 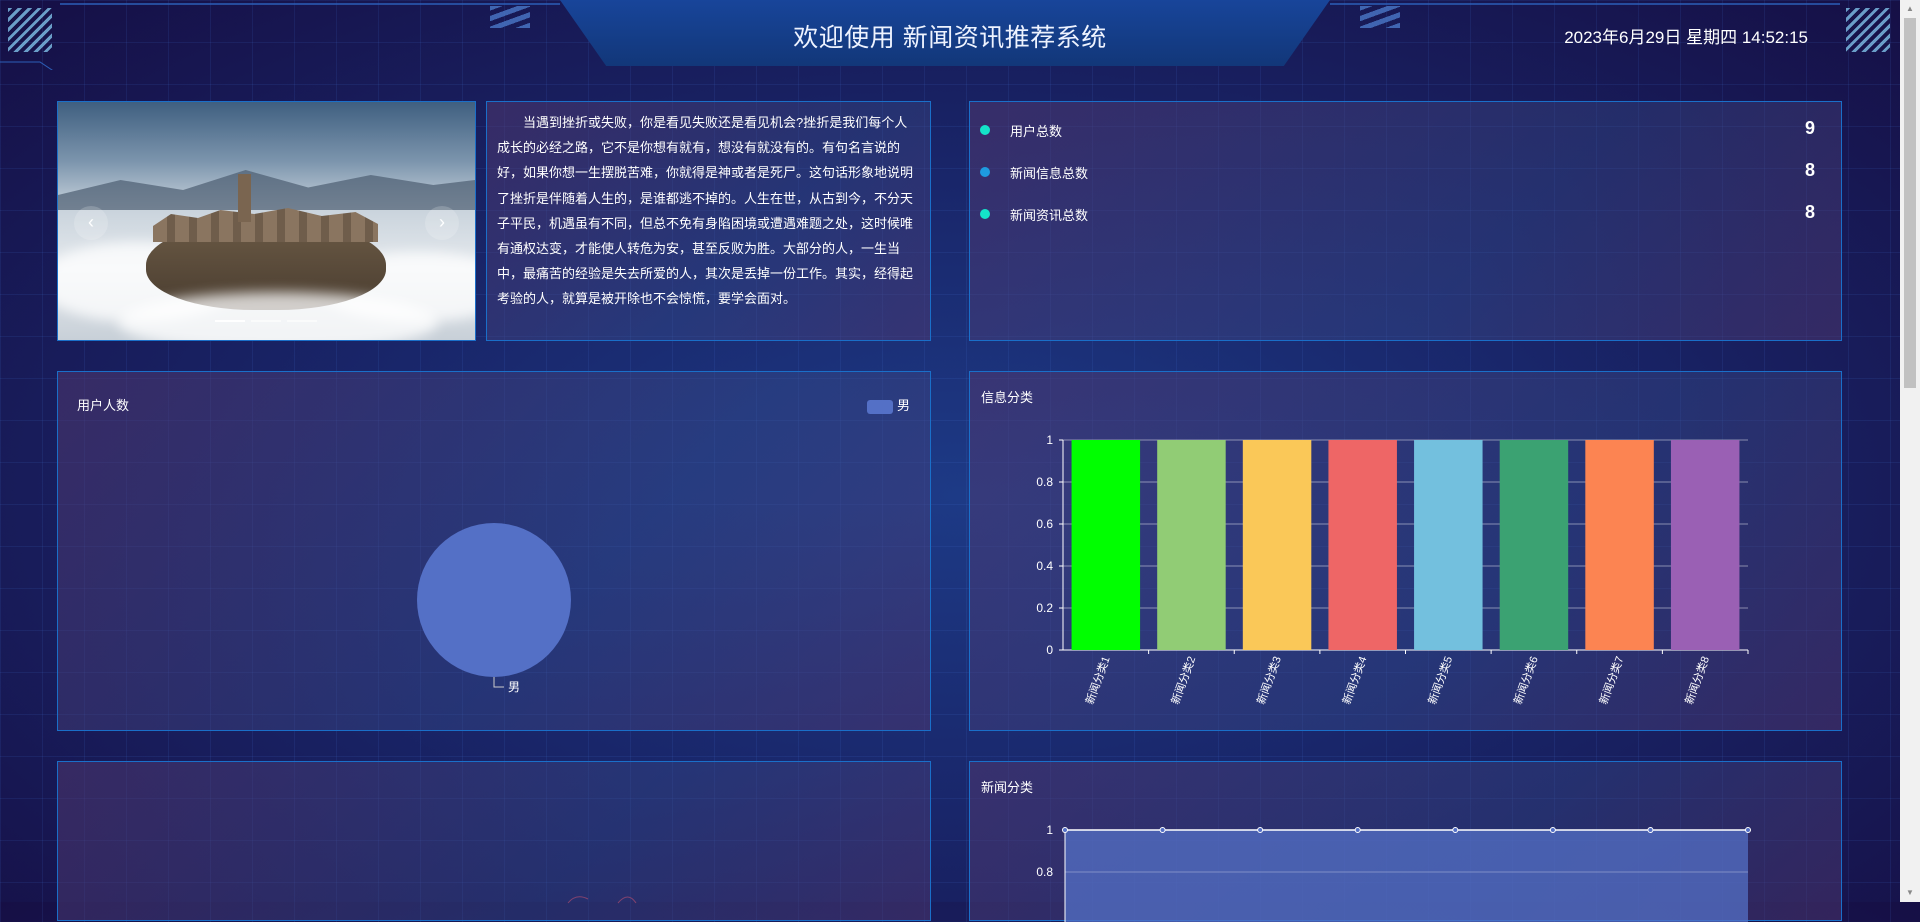 What do you see at coordinates (1269, 680) in the screenshot?
I see `x-tick-label: 新闻分类3` at bounding box center [1269, 680].